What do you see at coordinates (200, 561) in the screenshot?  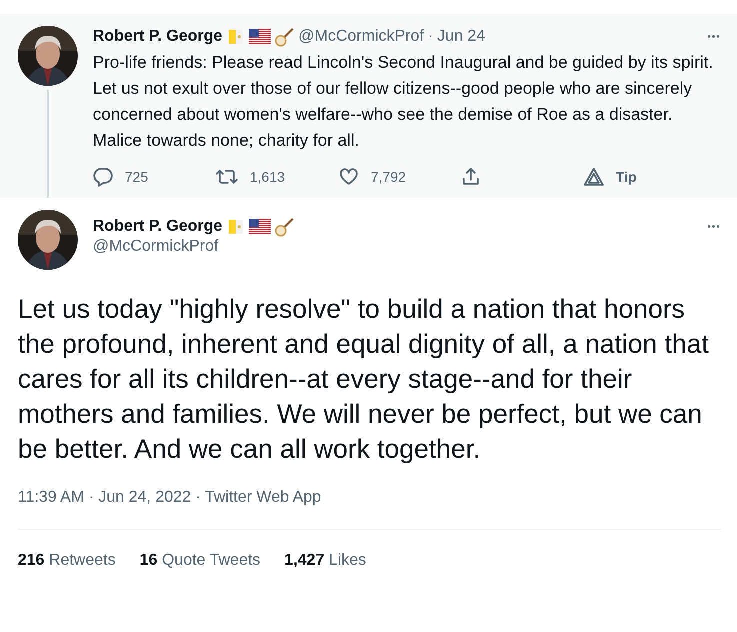 I see `stat-link: 16 Quote Tweets` at bounding box center [200, 561].